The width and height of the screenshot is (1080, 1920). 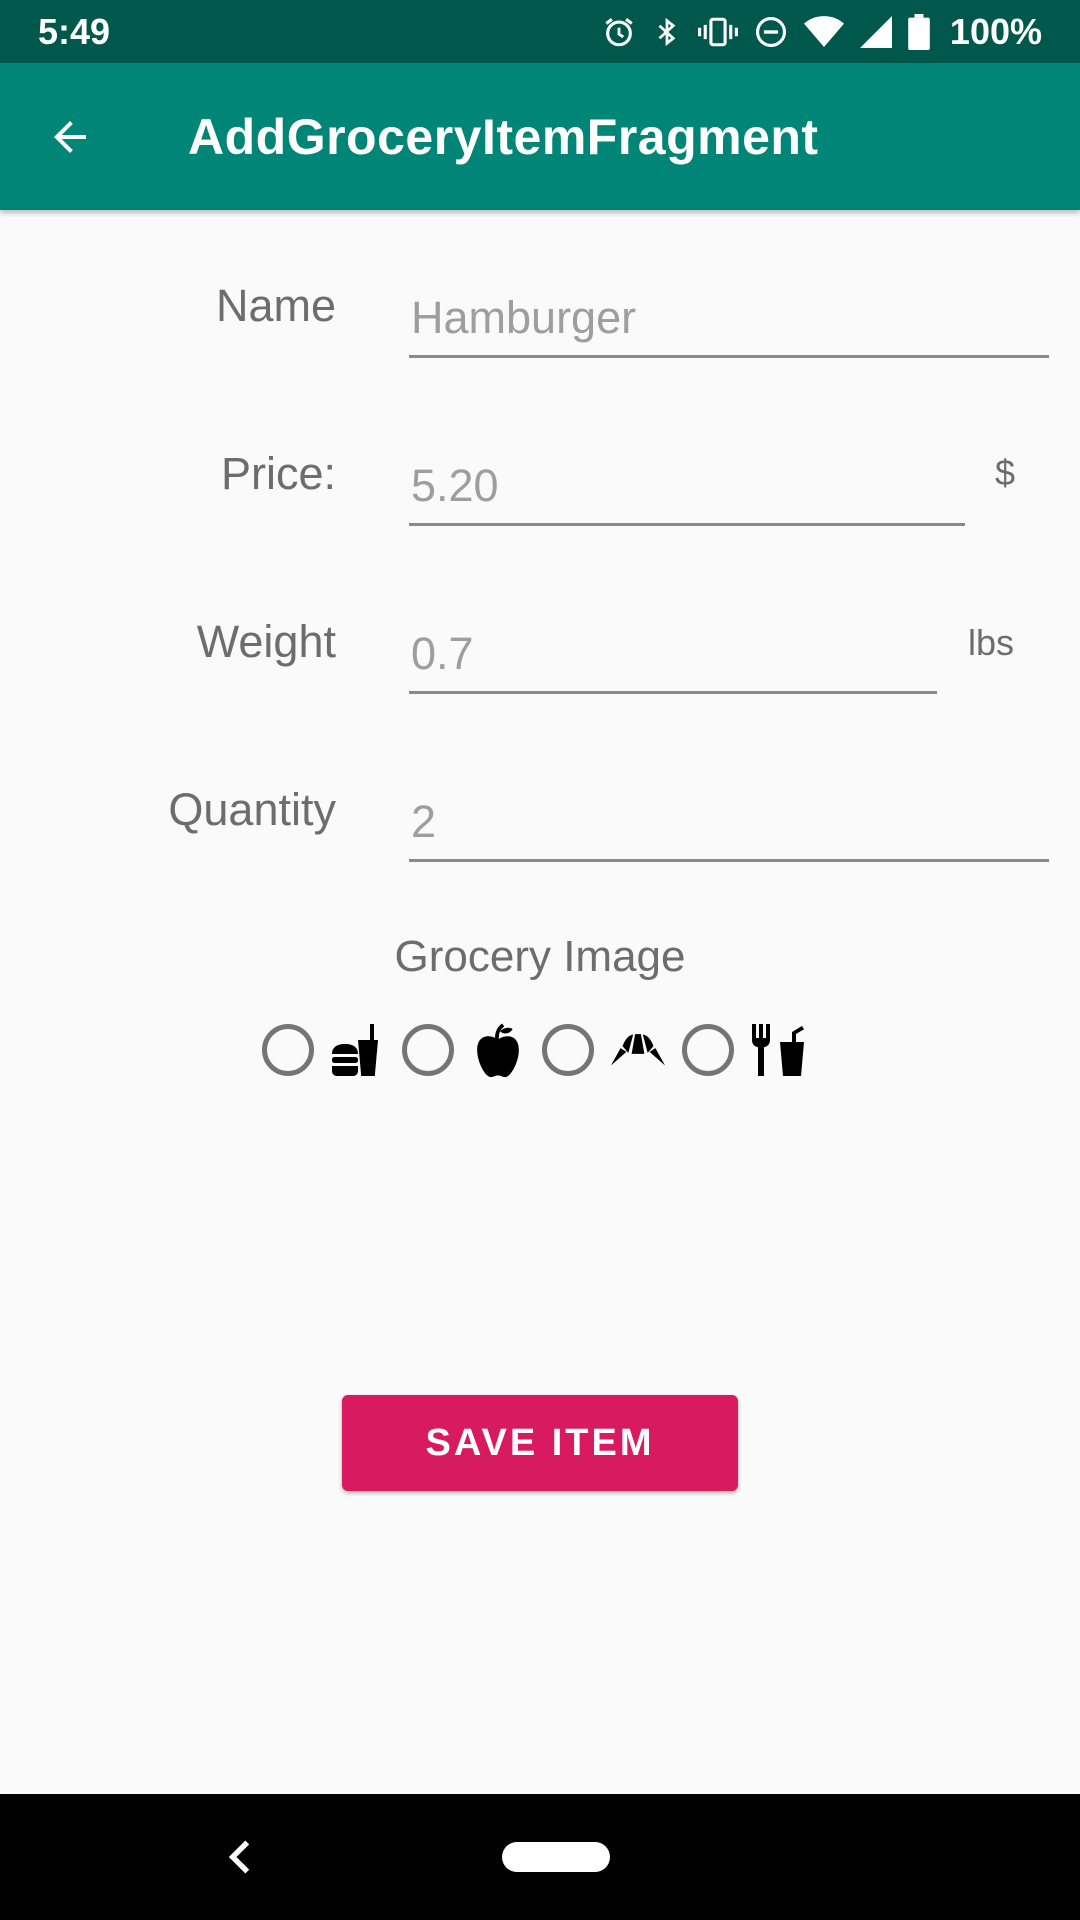 What do you see at coordinates (1005, 472) in the screenshot?
I see `price-unit: $` at bounding box center [1005, 472].